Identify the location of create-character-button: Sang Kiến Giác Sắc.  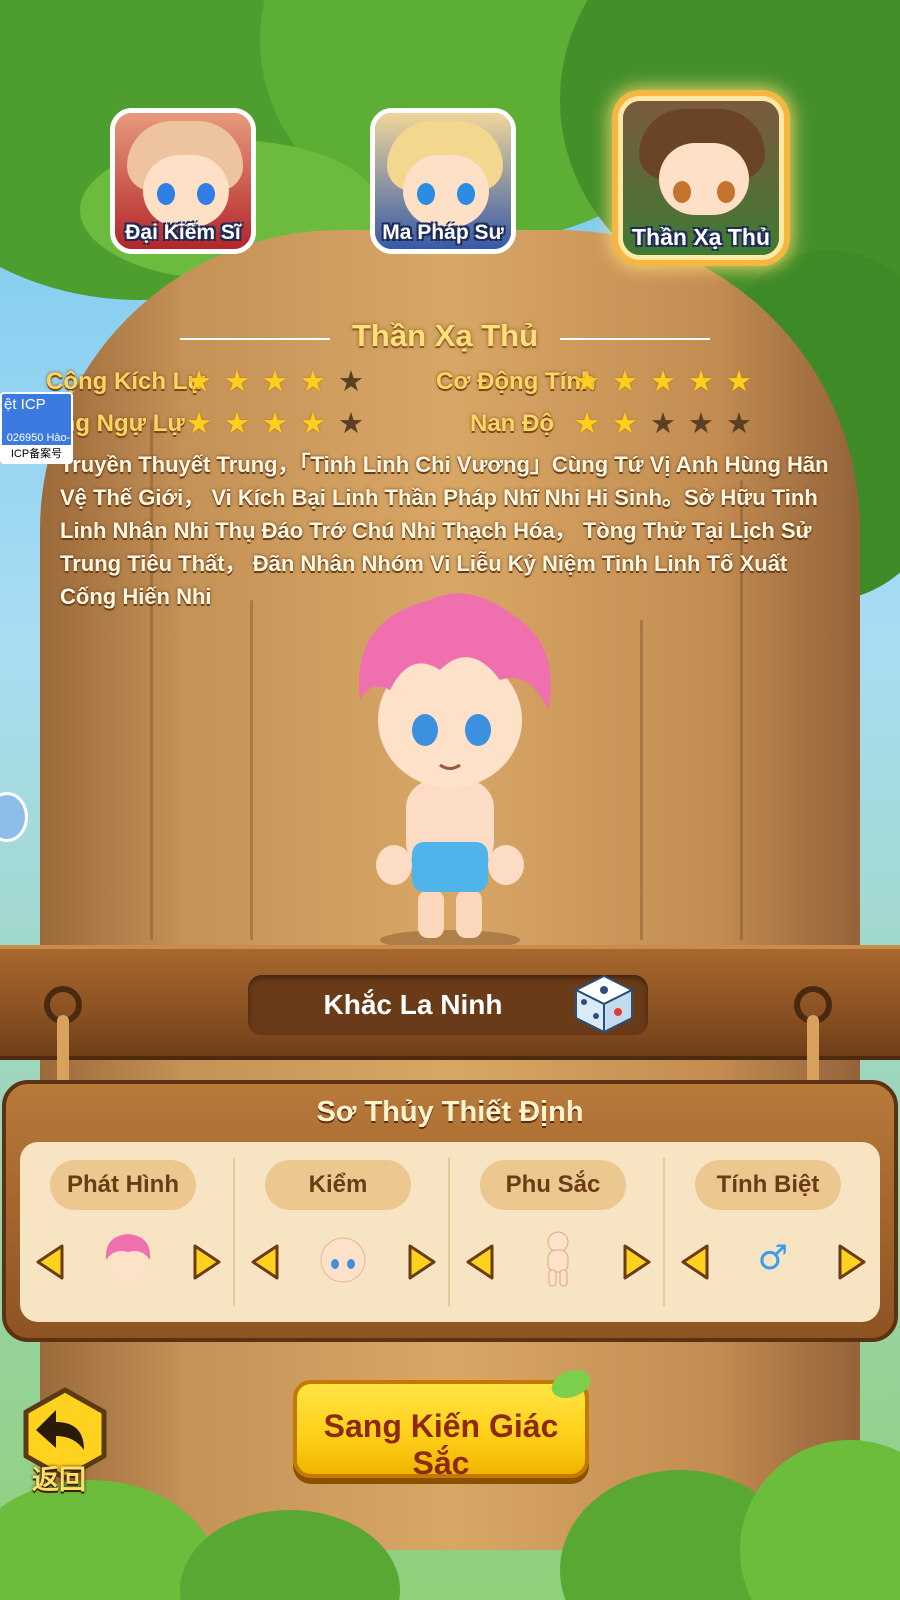
(441, 1430).